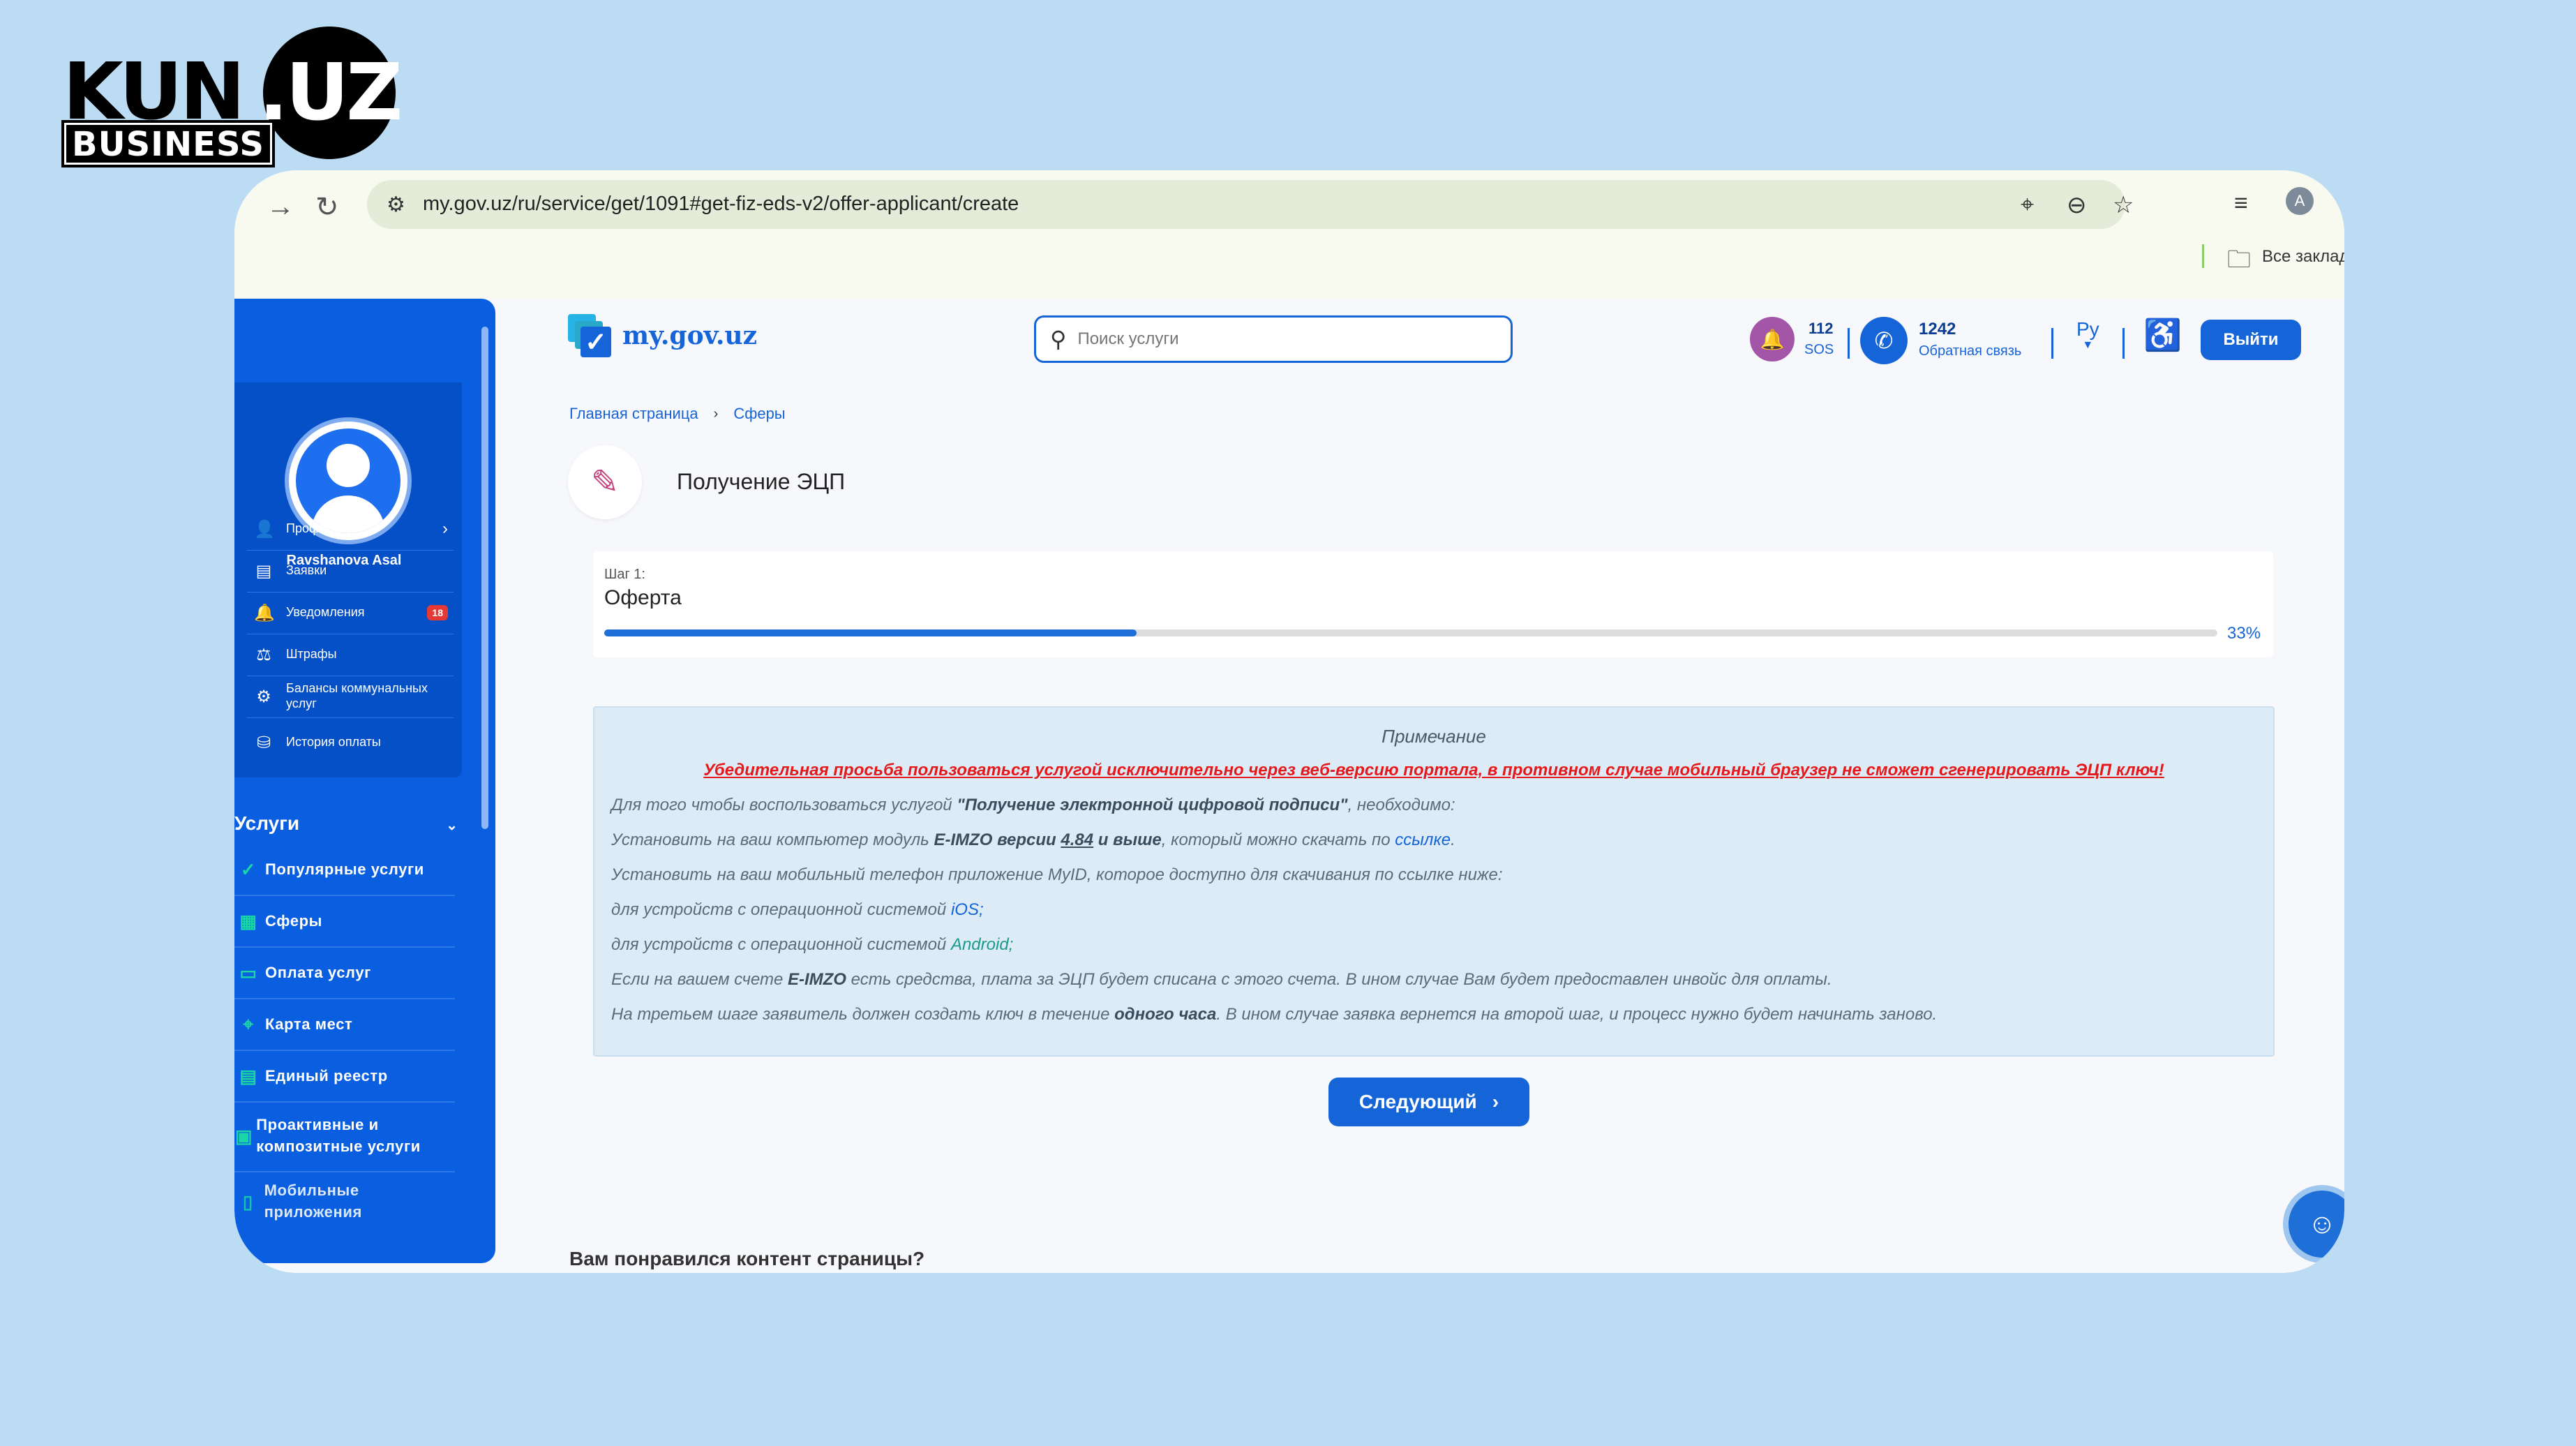 The height and width of the screenshot is (1446, 2576). I want to click on tab-search-icon: ≡, so click(2241, 203).